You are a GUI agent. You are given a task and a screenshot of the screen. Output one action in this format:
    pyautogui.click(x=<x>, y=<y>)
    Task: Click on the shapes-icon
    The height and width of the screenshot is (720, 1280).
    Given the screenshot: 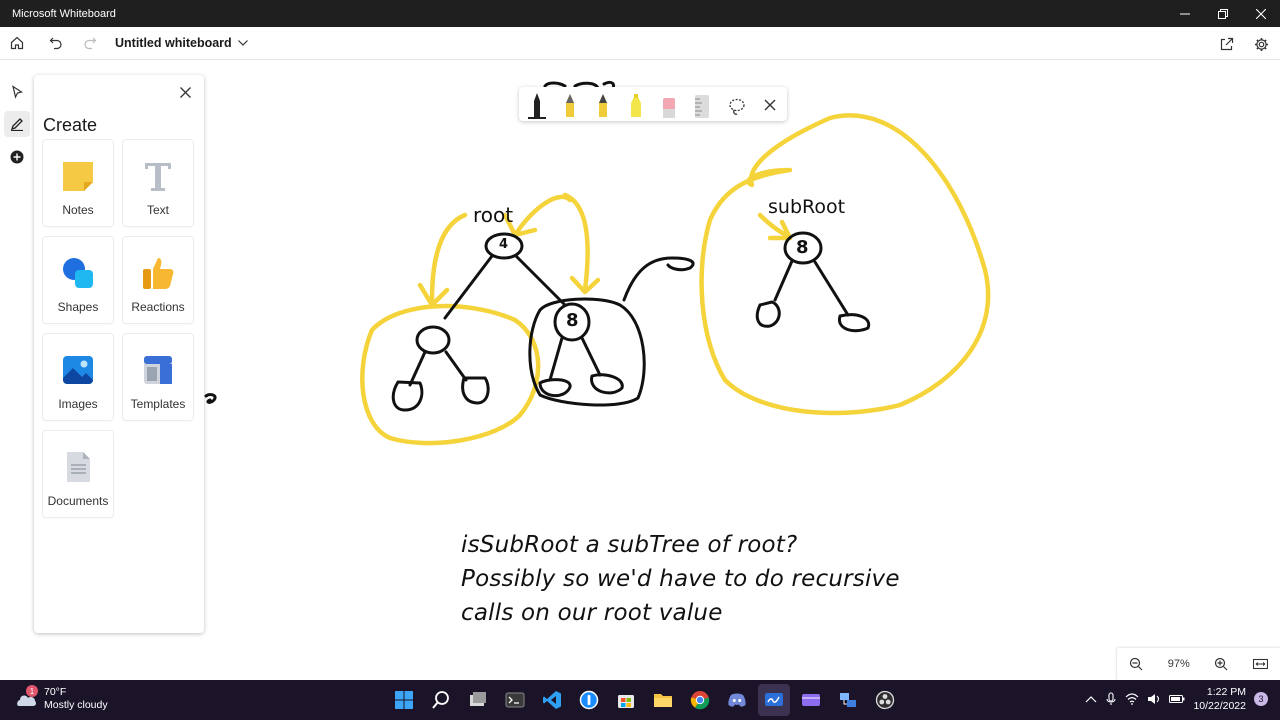 What is the action you would take?
    pyautogui.click(x=78, y=273)
    